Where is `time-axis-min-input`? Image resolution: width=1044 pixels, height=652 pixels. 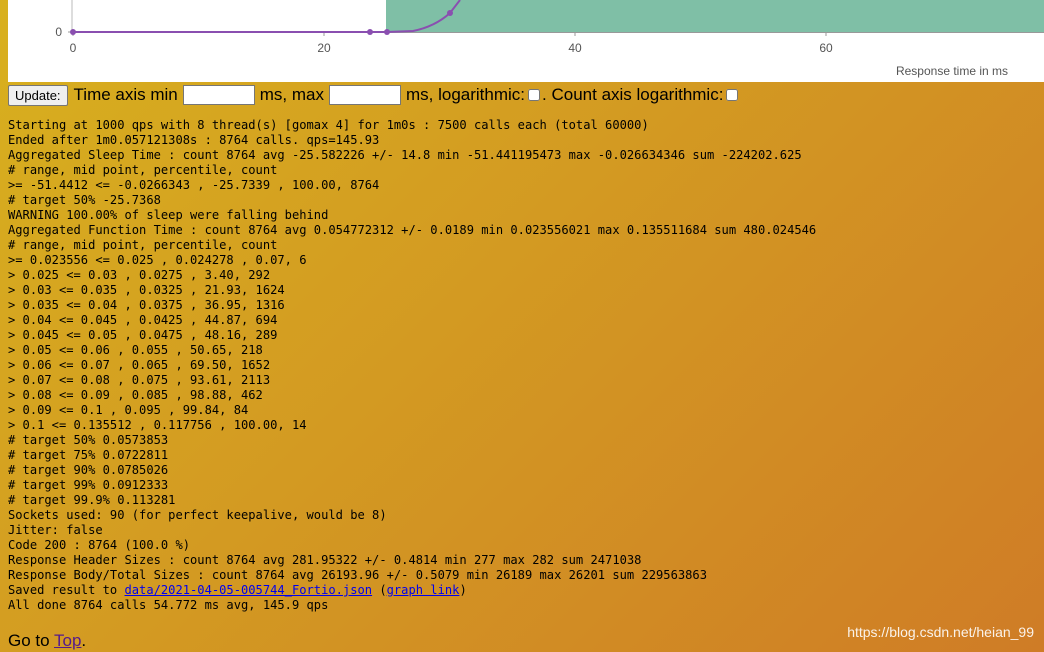
time-axis-min-input is located at coordinates (218, 95).